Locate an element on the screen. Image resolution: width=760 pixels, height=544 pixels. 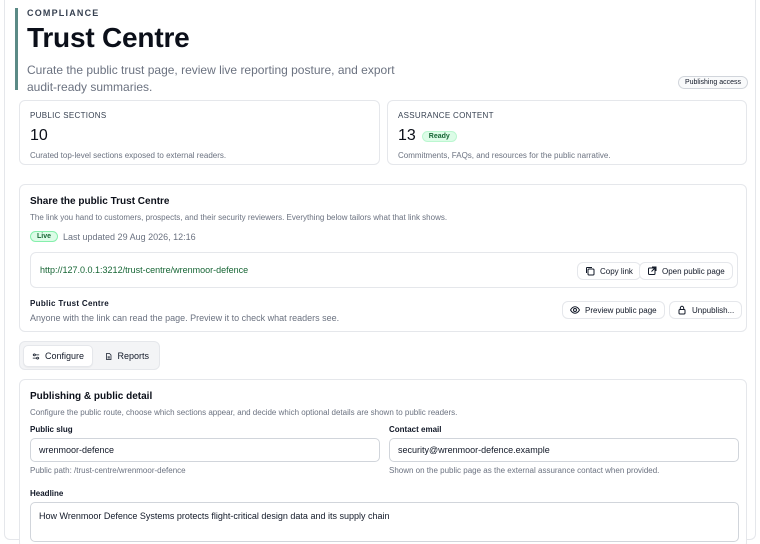
public-slug-input: wrenmoor-defence is located at coordinates (205, 450).